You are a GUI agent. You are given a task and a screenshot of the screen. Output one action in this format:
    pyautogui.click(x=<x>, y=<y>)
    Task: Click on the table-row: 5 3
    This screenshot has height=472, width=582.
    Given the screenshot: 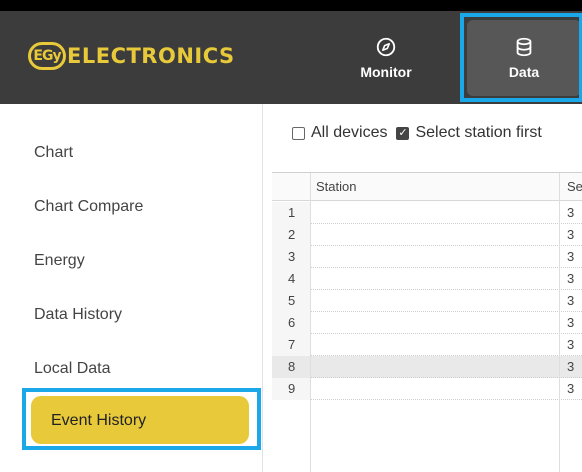 What is the action you would take?
    pyautogui.click(x=427, y=301)
    